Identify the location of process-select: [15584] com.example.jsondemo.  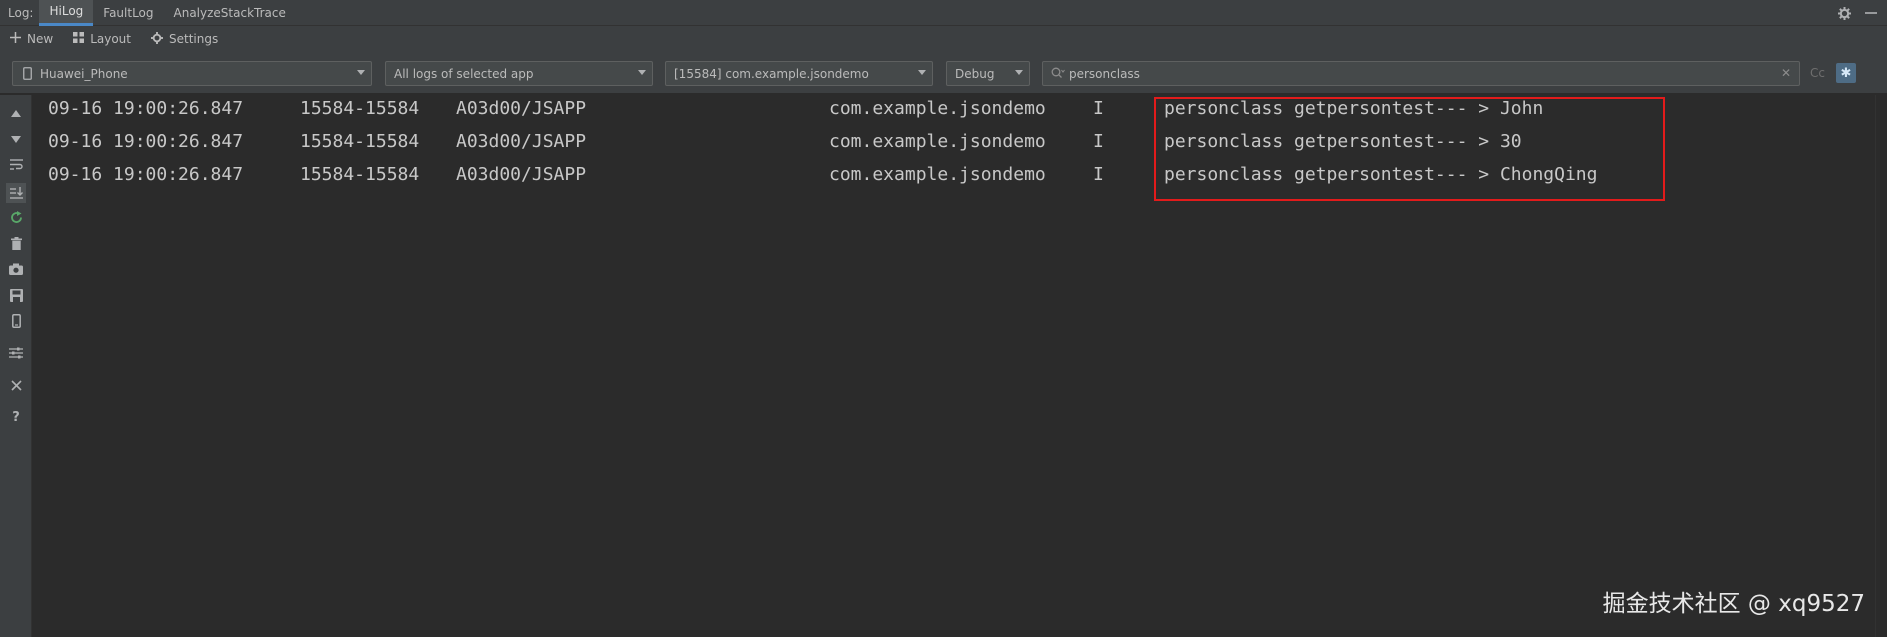
(799, 73).